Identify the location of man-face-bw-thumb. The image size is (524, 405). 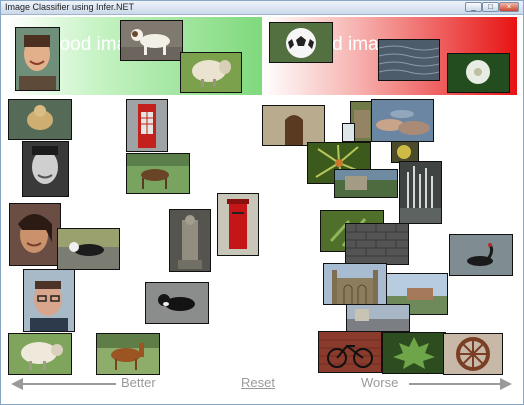
(45, 169).